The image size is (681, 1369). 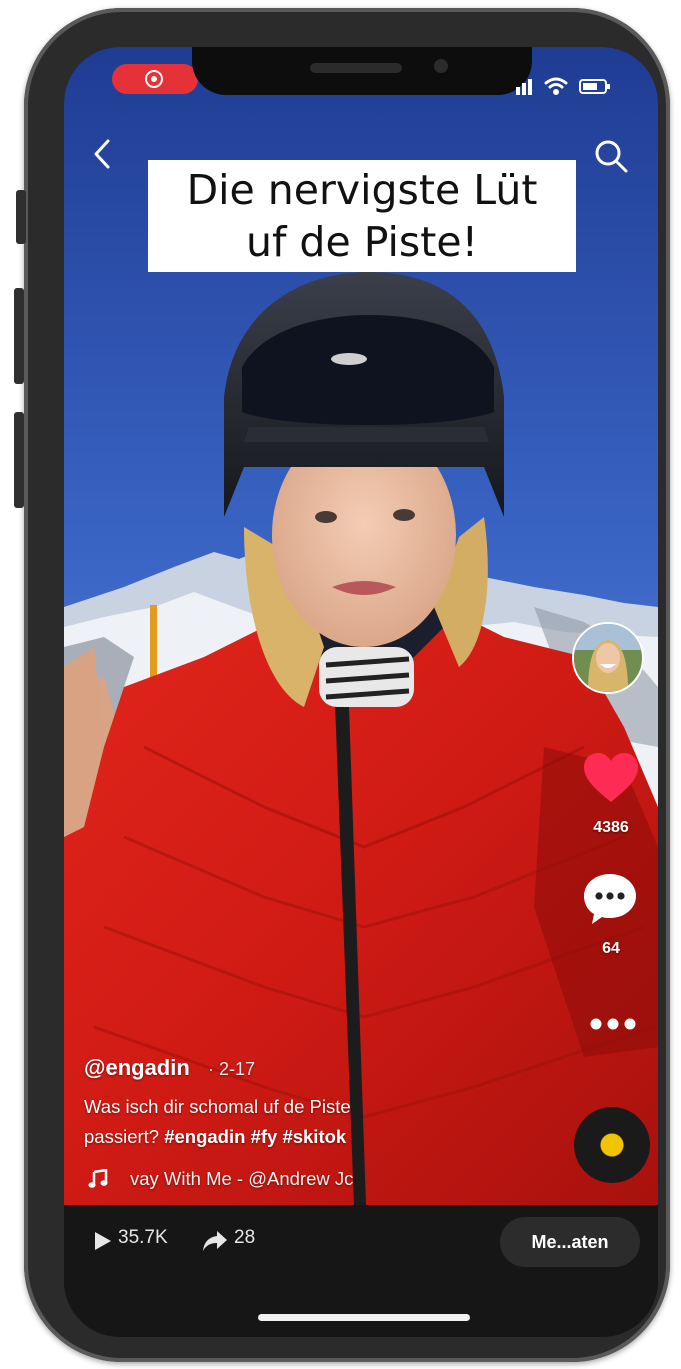 I want to click on avatar-photo, so click(x=608, y=658).